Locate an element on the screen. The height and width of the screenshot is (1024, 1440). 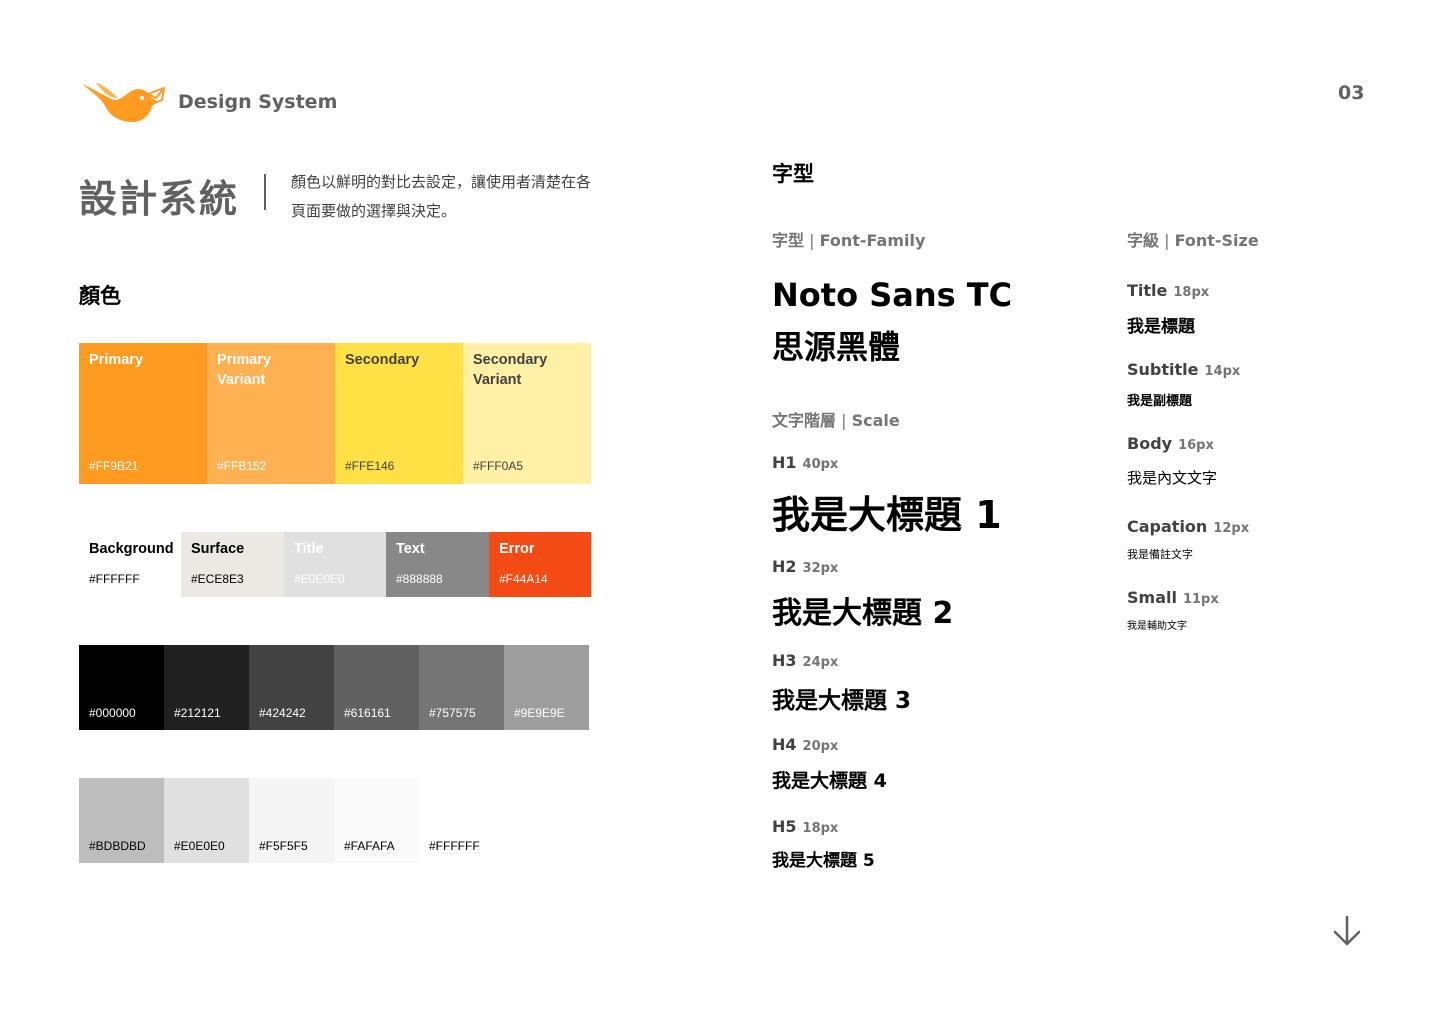
scale-size: 32px is located at coordinates (820, 568).